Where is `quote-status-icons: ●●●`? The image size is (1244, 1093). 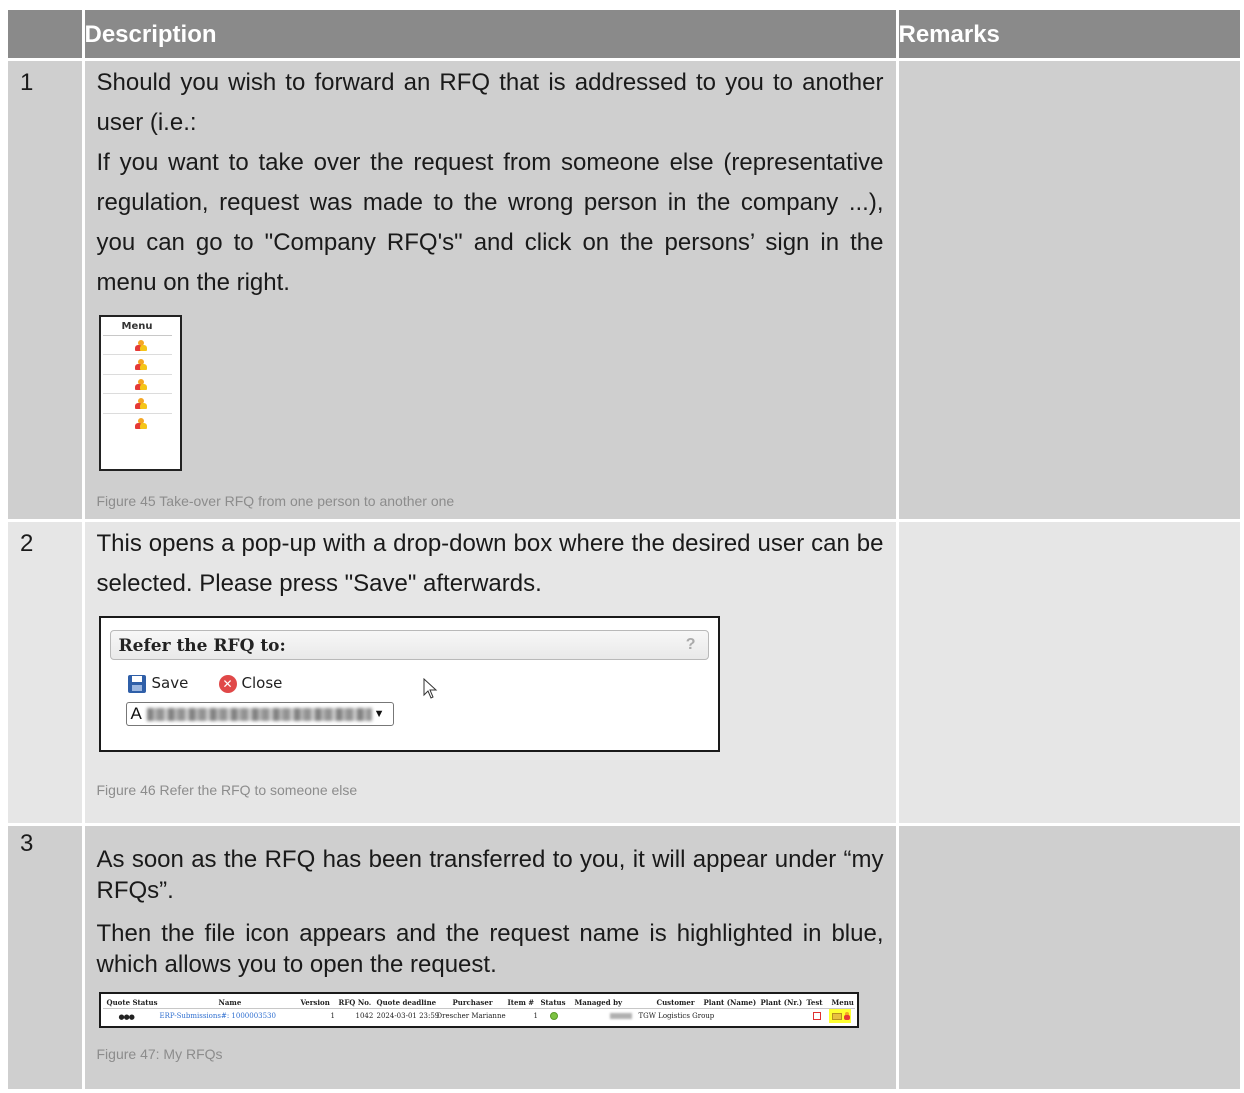
quote-status-icons: ●●● is located at coordinates (126, 1016).